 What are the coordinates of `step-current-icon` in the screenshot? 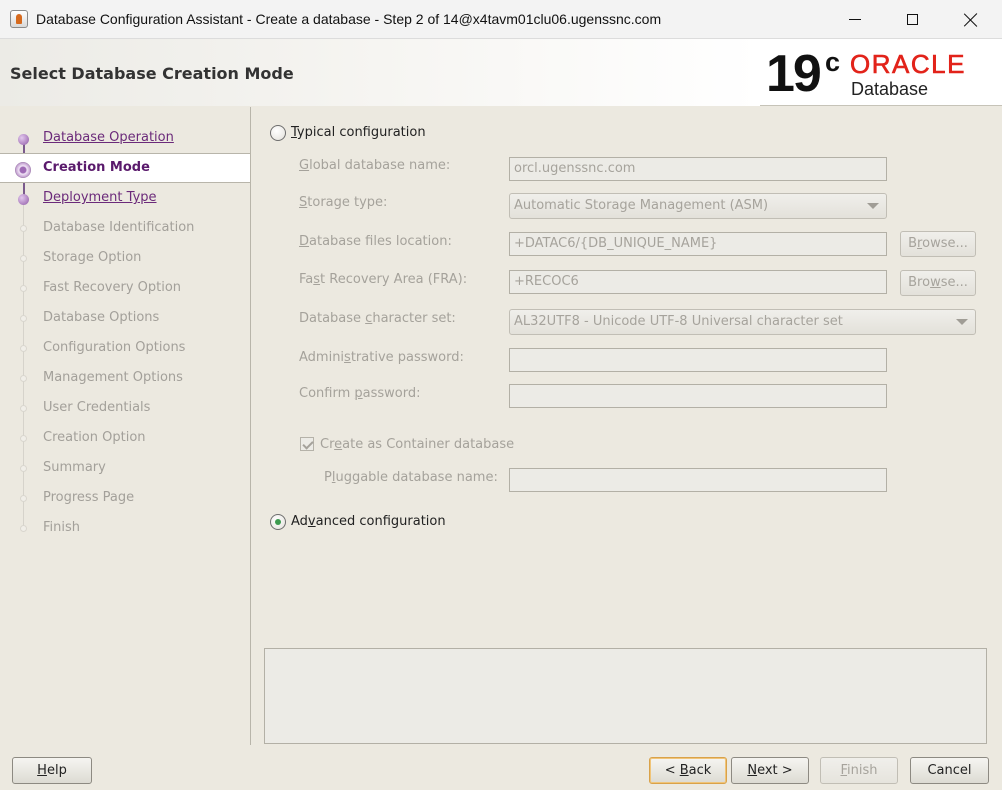 It's located at (23, 170).